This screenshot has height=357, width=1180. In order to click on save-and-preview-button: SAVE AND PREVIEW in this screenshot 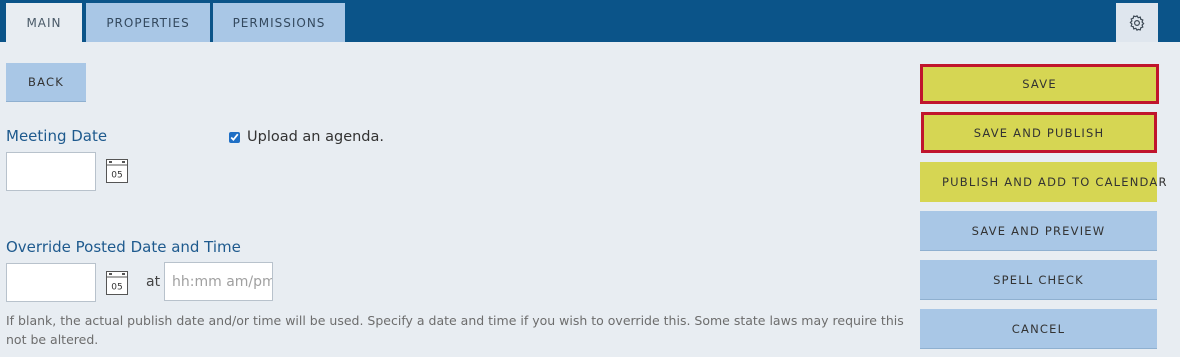, I will do `click(1038, 231)`.